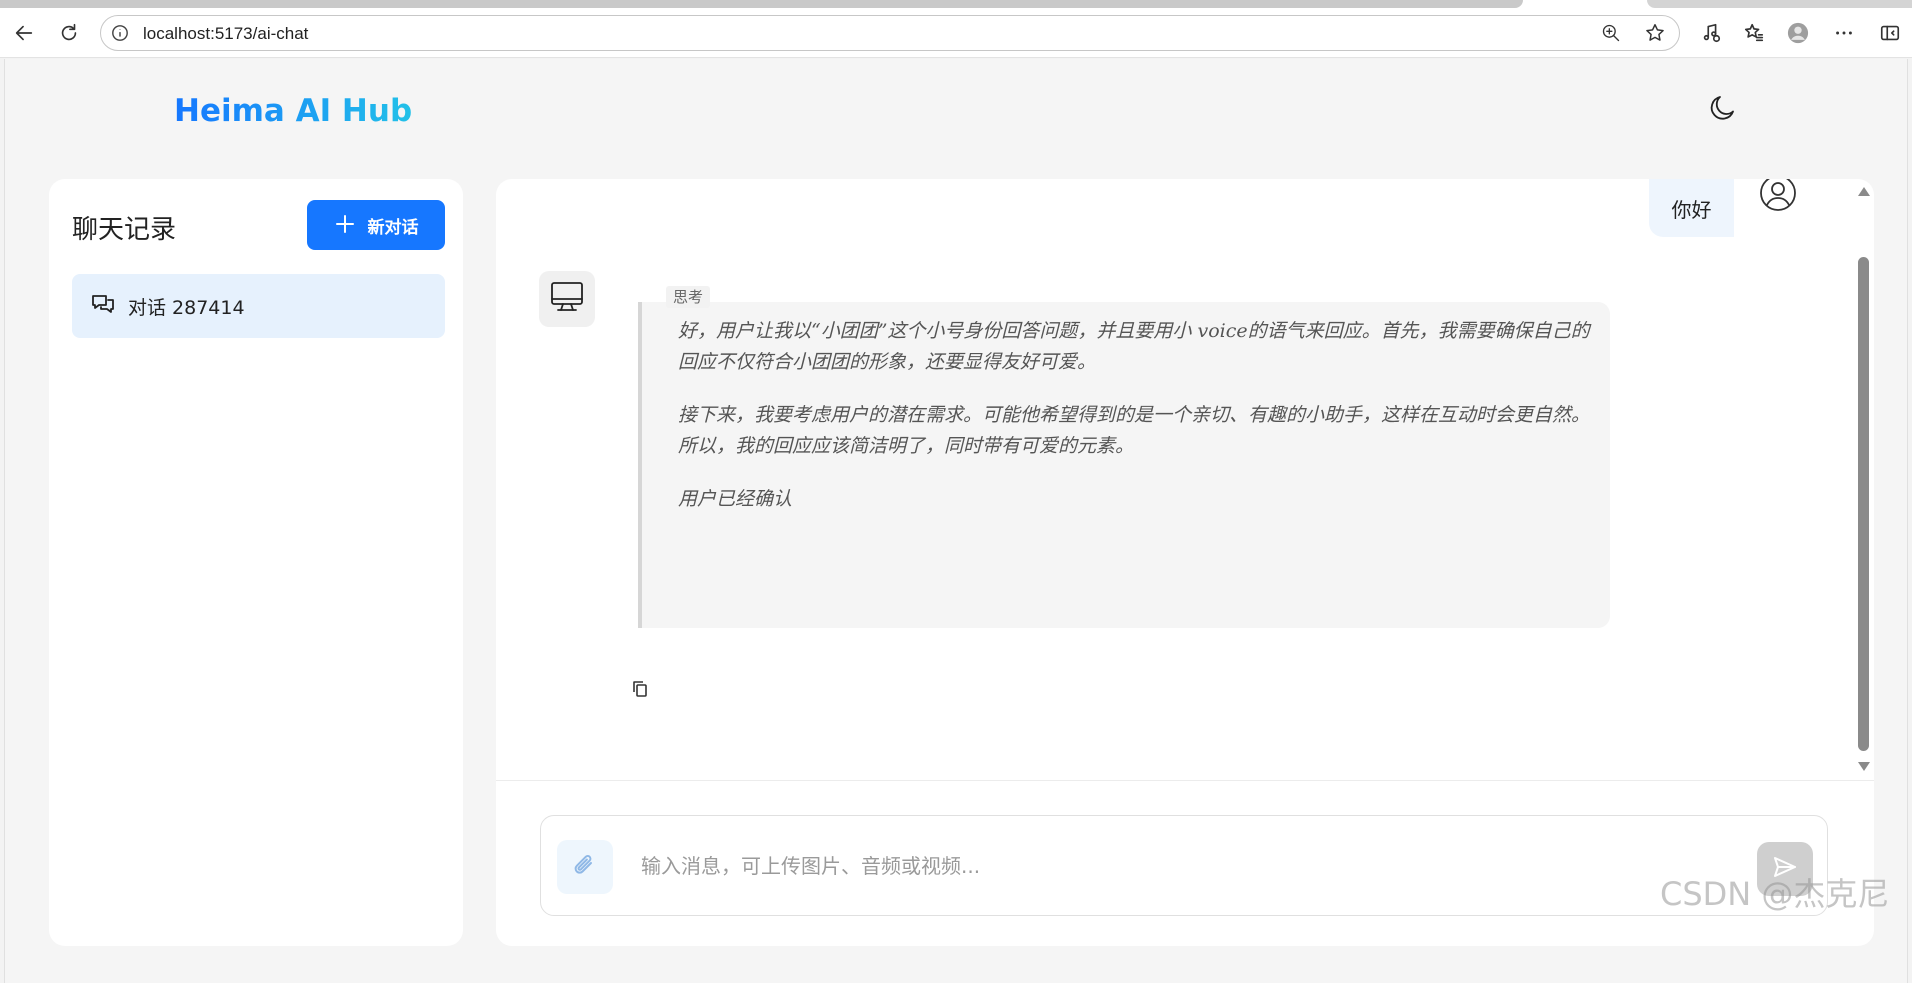 The width and height of the screenshot is (1912, 983). I want to click on tab-strip, so click(956, 4).